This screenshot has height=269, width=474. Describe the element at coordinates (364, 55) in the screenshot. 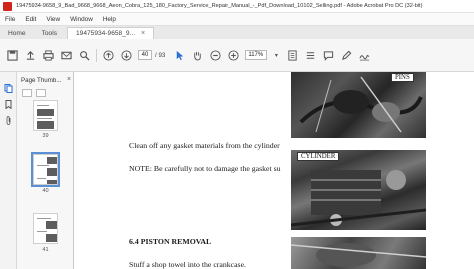

I see `sign-icon` at that location.